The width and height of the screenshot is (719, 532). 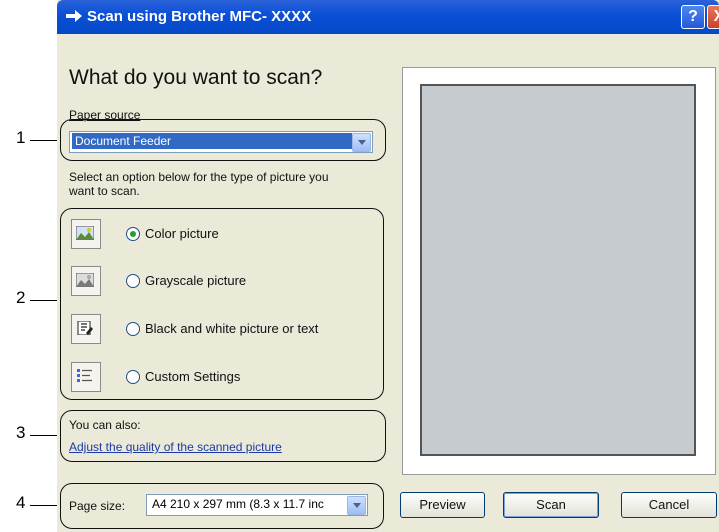 I want to click on black-white-label: Black and white picture or text, so click(x=231, y=328).